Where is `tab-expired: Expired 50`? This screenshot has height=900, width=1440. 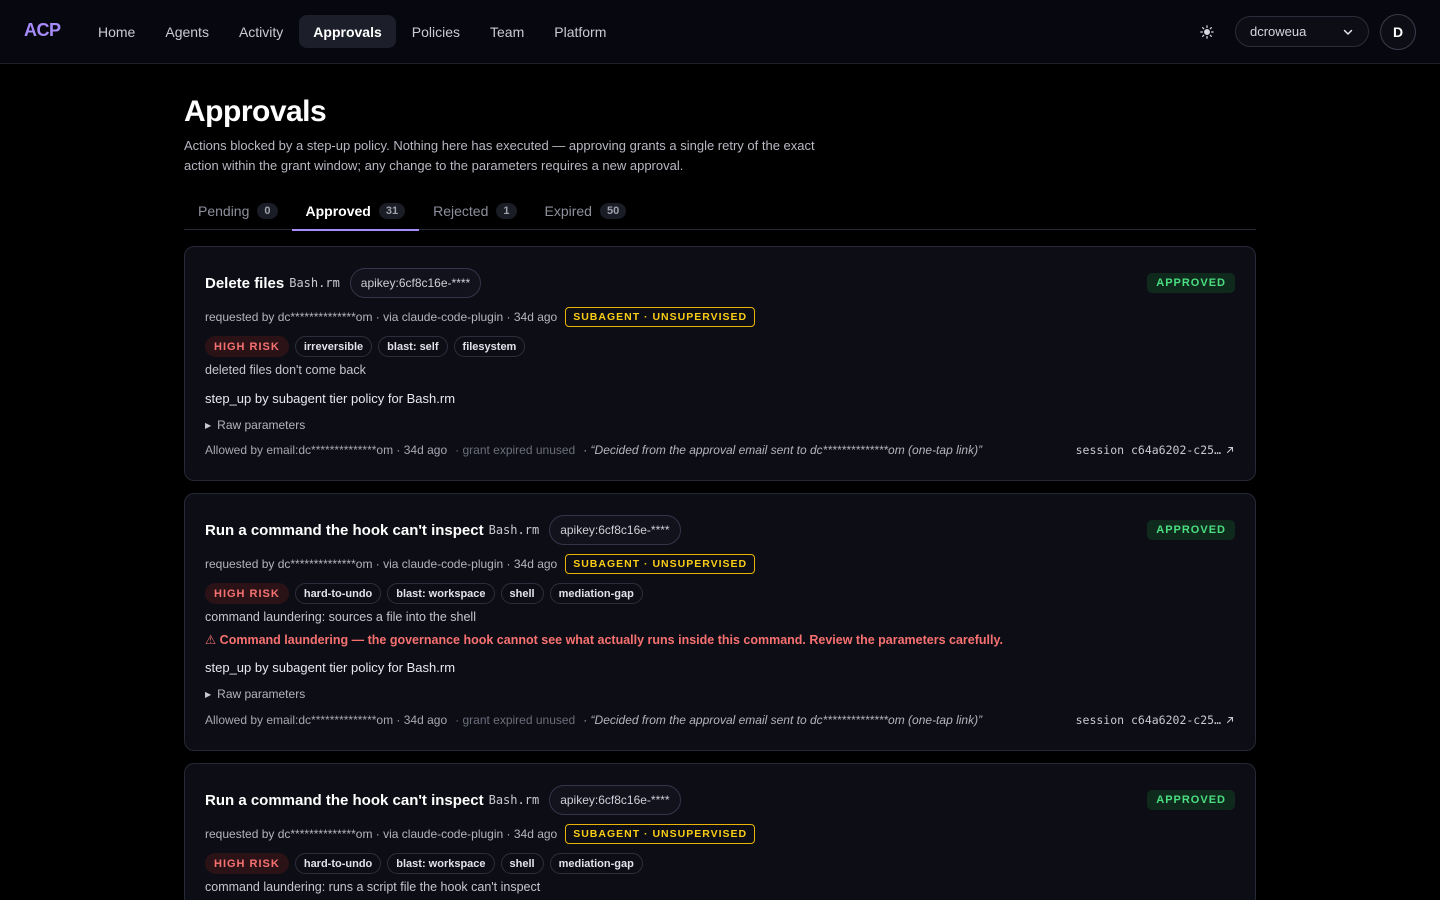
tab-expired: Expired 50 is located at coordinates (586, 211).